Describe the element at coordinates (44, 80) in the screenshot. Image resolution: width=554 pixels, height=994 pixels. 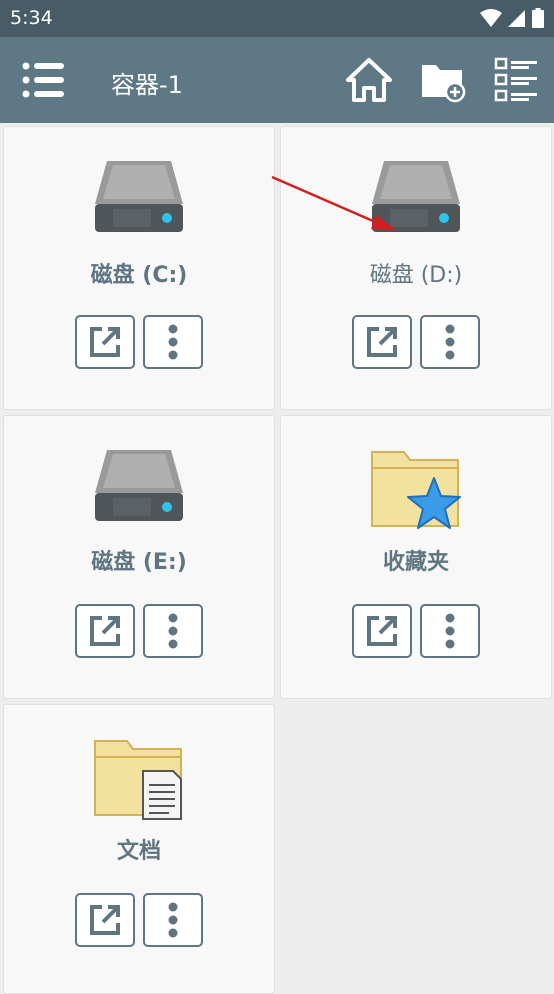
I see `menu-icon` at that location.